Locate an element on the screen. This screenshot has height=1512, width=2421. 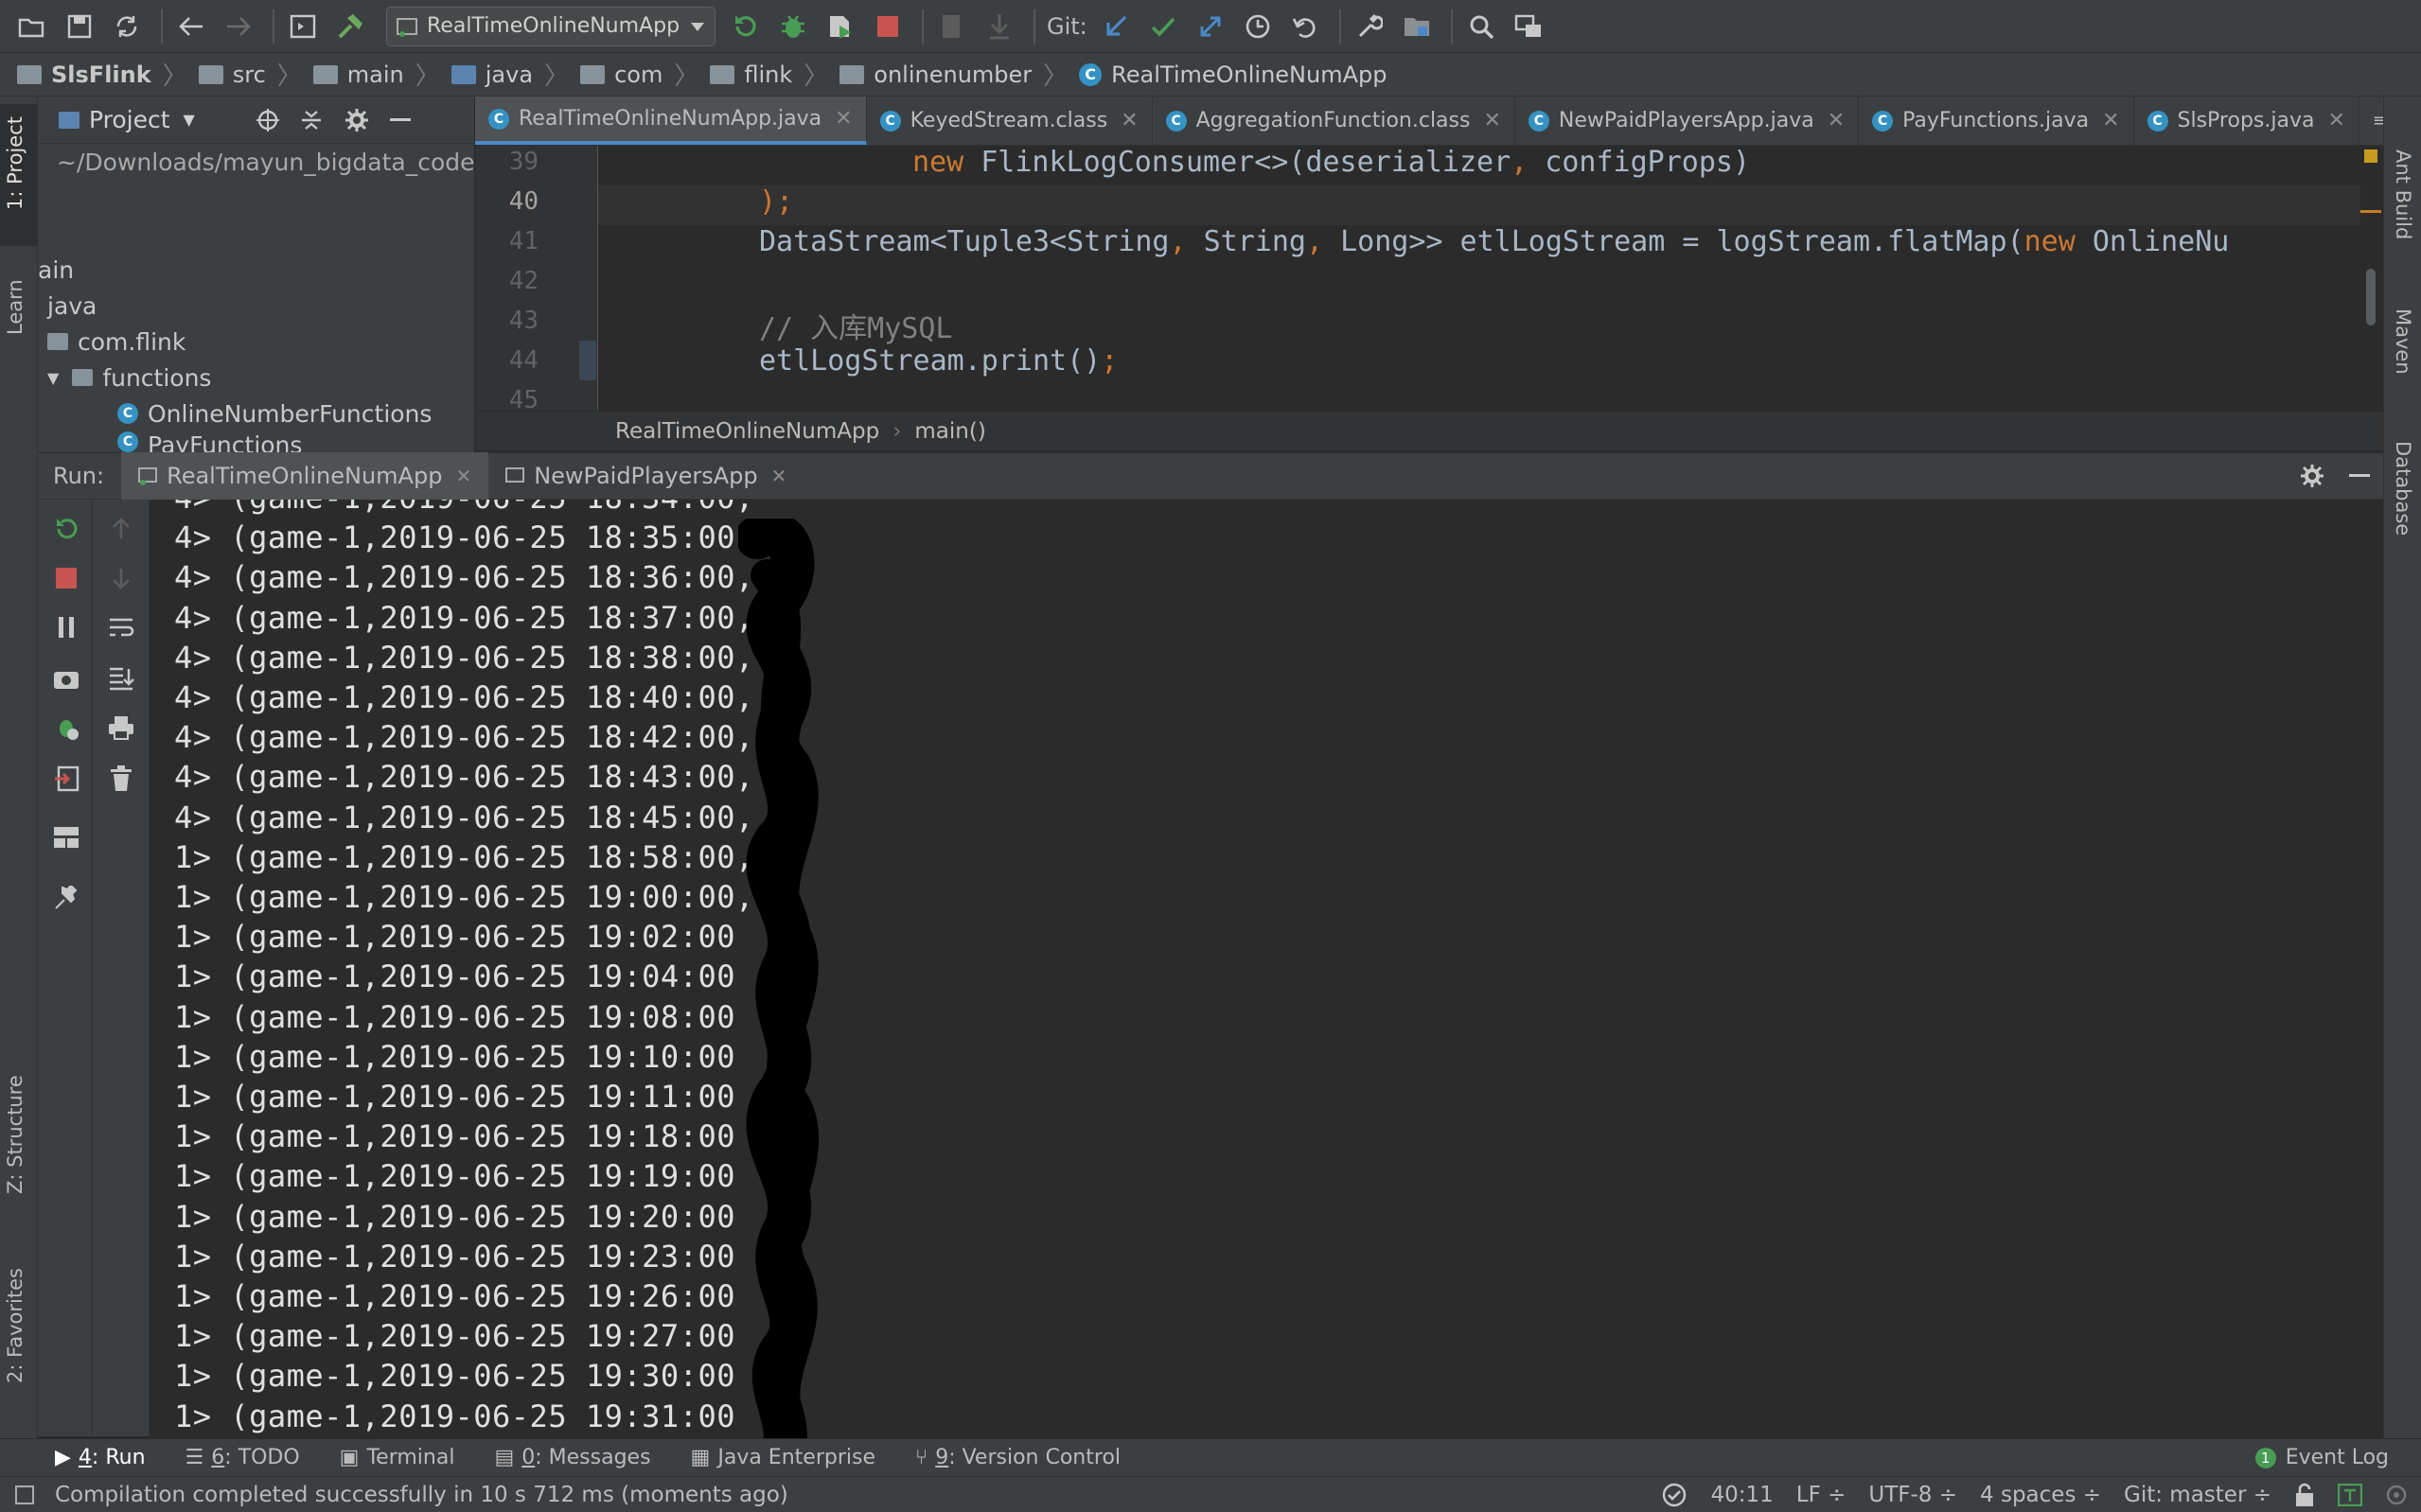
bottom-tab-messages: ▤ 0: Messages is located at coordinates (572, 1458).